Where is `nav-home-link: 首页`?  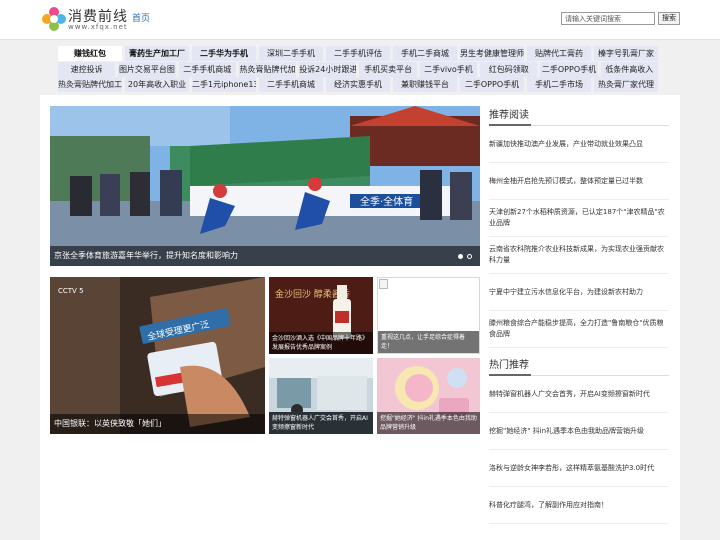 nav-home-link: 首页 is located at coordinates (141, 17).